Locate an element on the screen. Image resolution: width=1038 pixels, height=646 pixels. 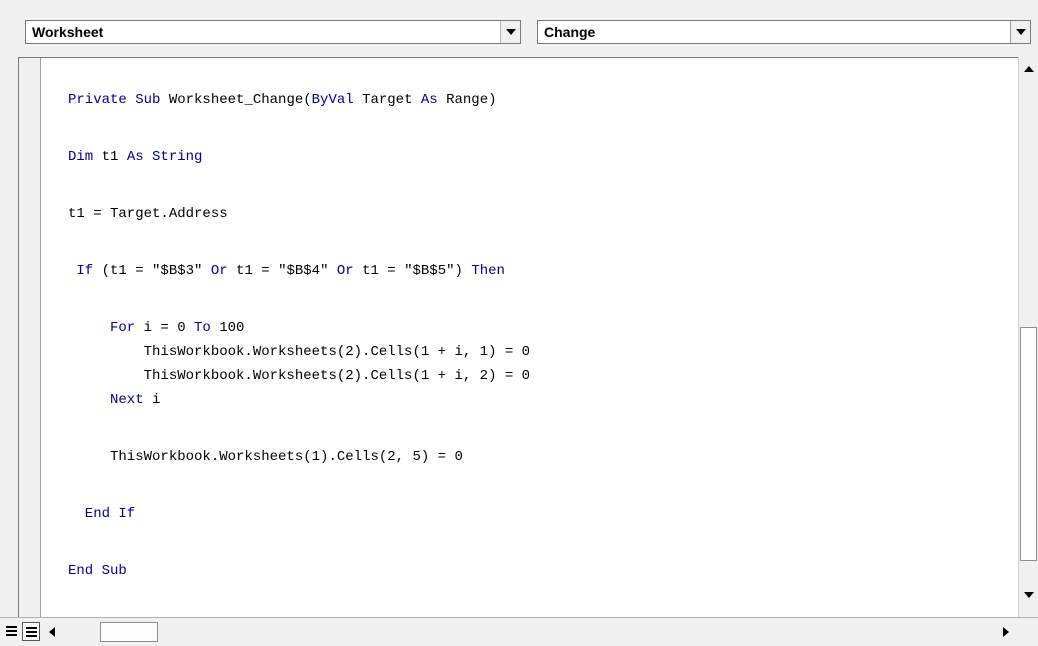
code-token: Target is located at coordinates (387, 100).